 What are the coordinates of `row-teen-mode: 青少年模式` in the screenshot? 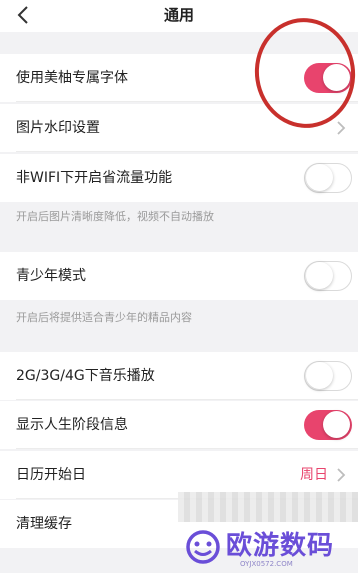 It's located at (179, 276).